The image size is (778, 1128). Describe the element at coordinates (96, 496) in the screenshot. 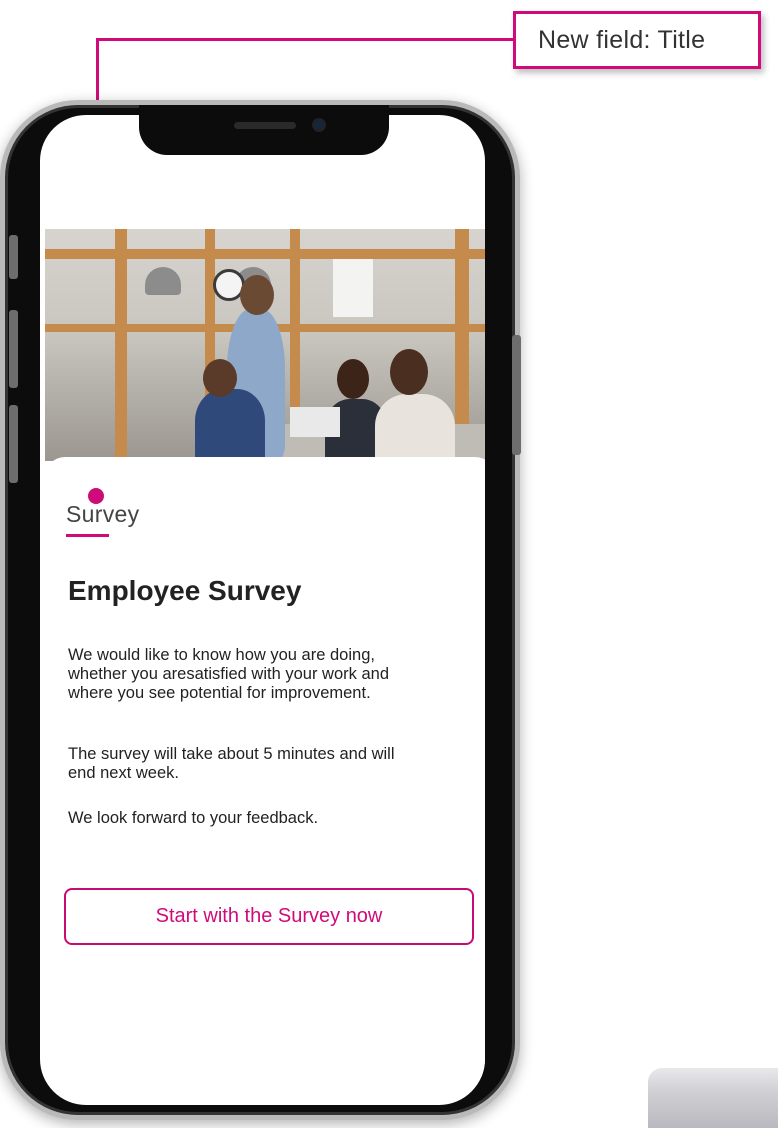

I see `callout-anchor-dot` at that location.